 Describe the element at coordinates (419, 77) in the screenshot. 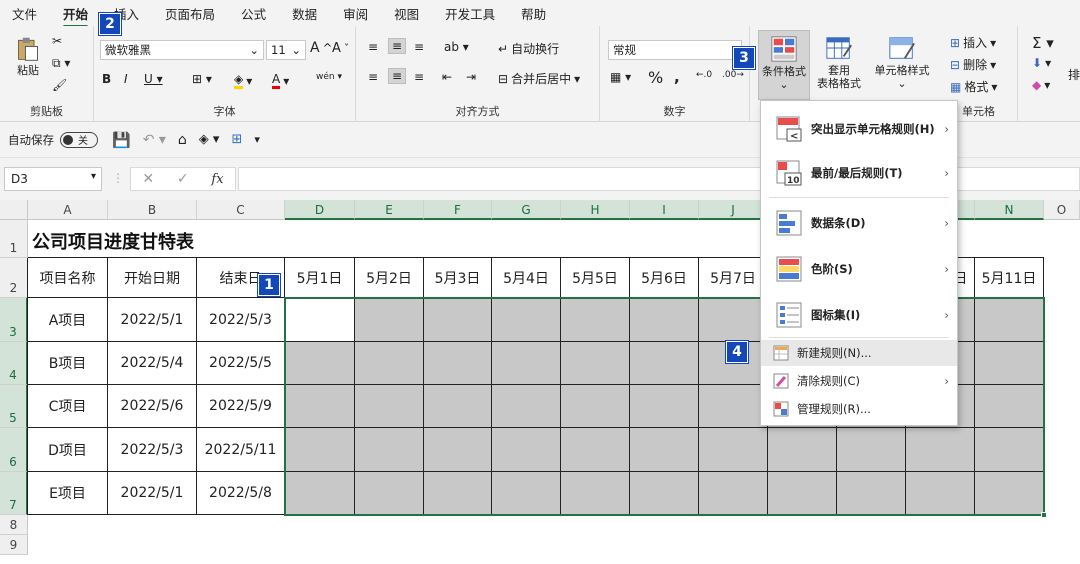

I see `align-right-icon: ≡` at that location.